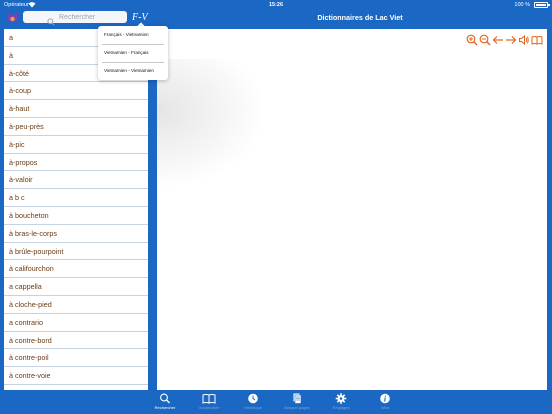 This screenshot has height=414, width=552. Describe the element at coordinates (76, 323) in the screenshot. I see `list-item: a contrario` at that location.